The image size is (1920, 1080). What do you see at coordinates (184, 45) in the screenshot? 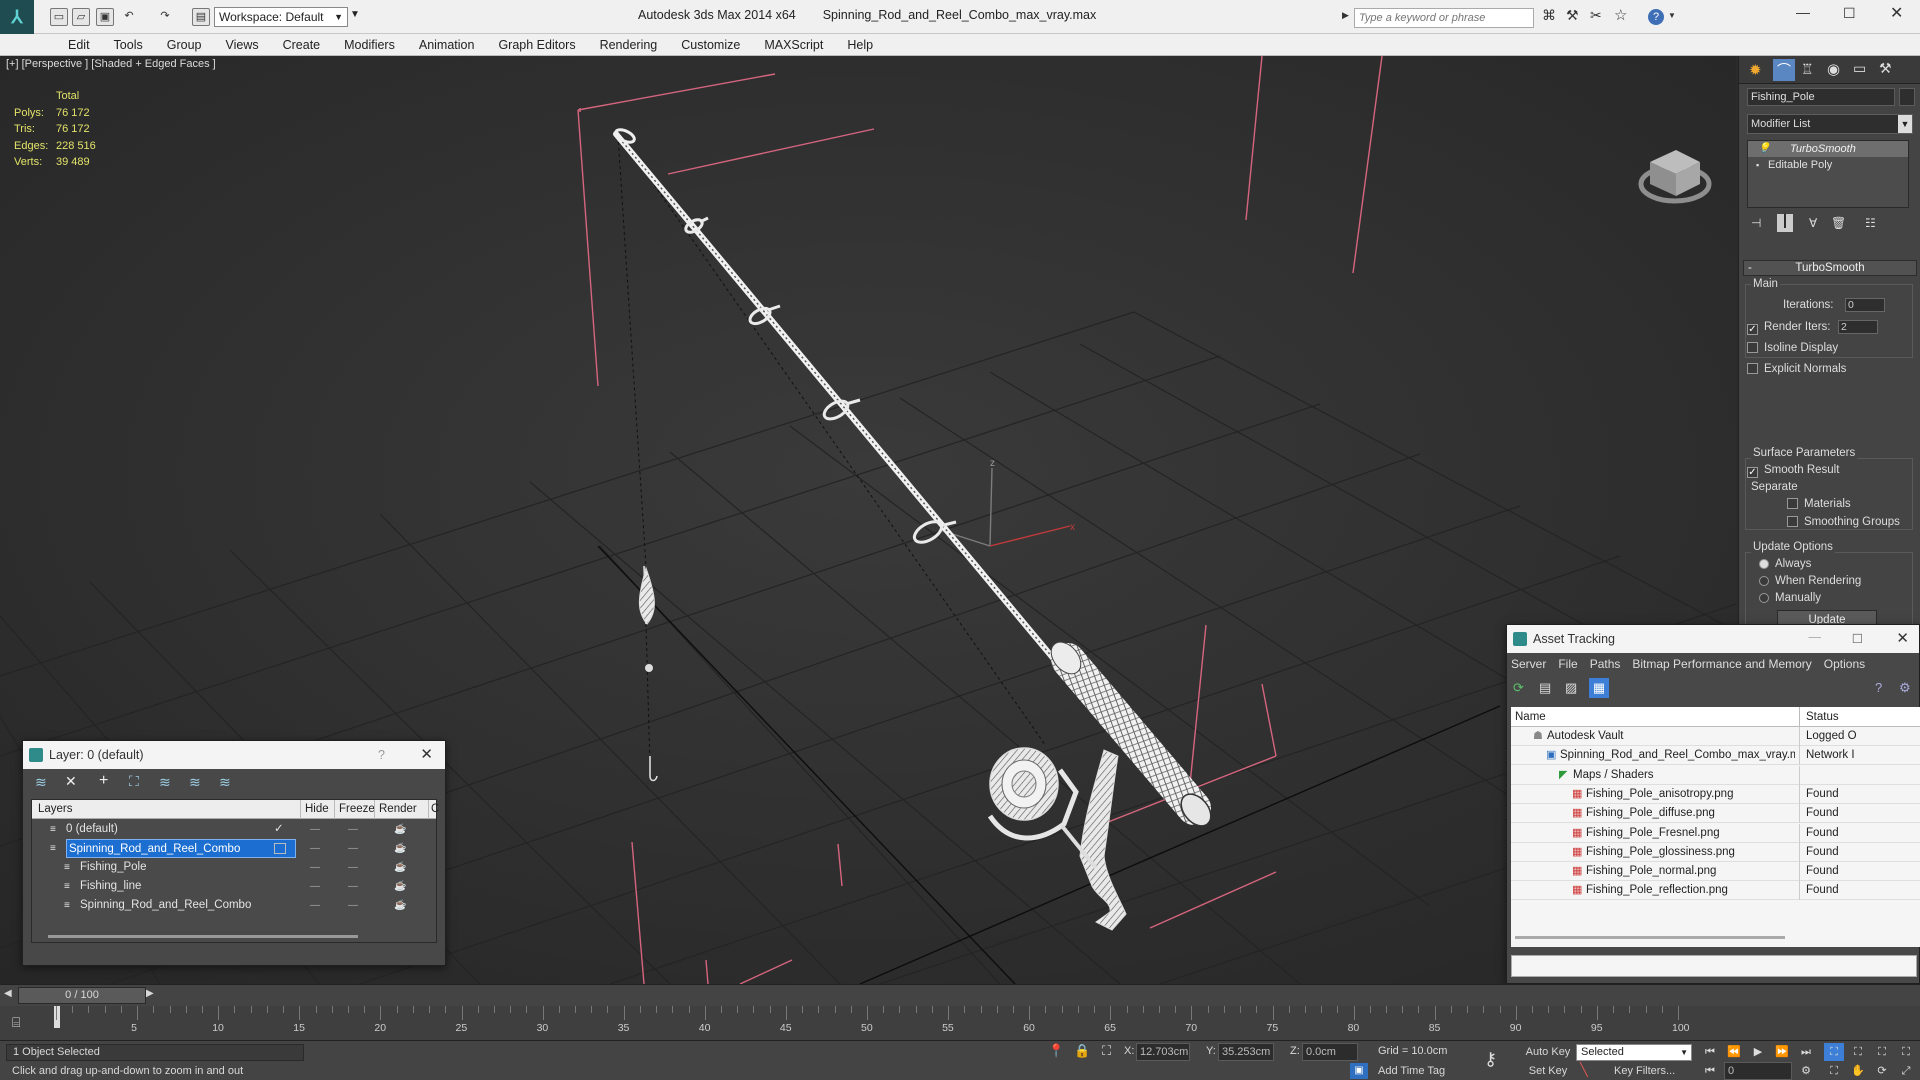
I see `menu-item-group: Group` at bounding box center [184, 45].